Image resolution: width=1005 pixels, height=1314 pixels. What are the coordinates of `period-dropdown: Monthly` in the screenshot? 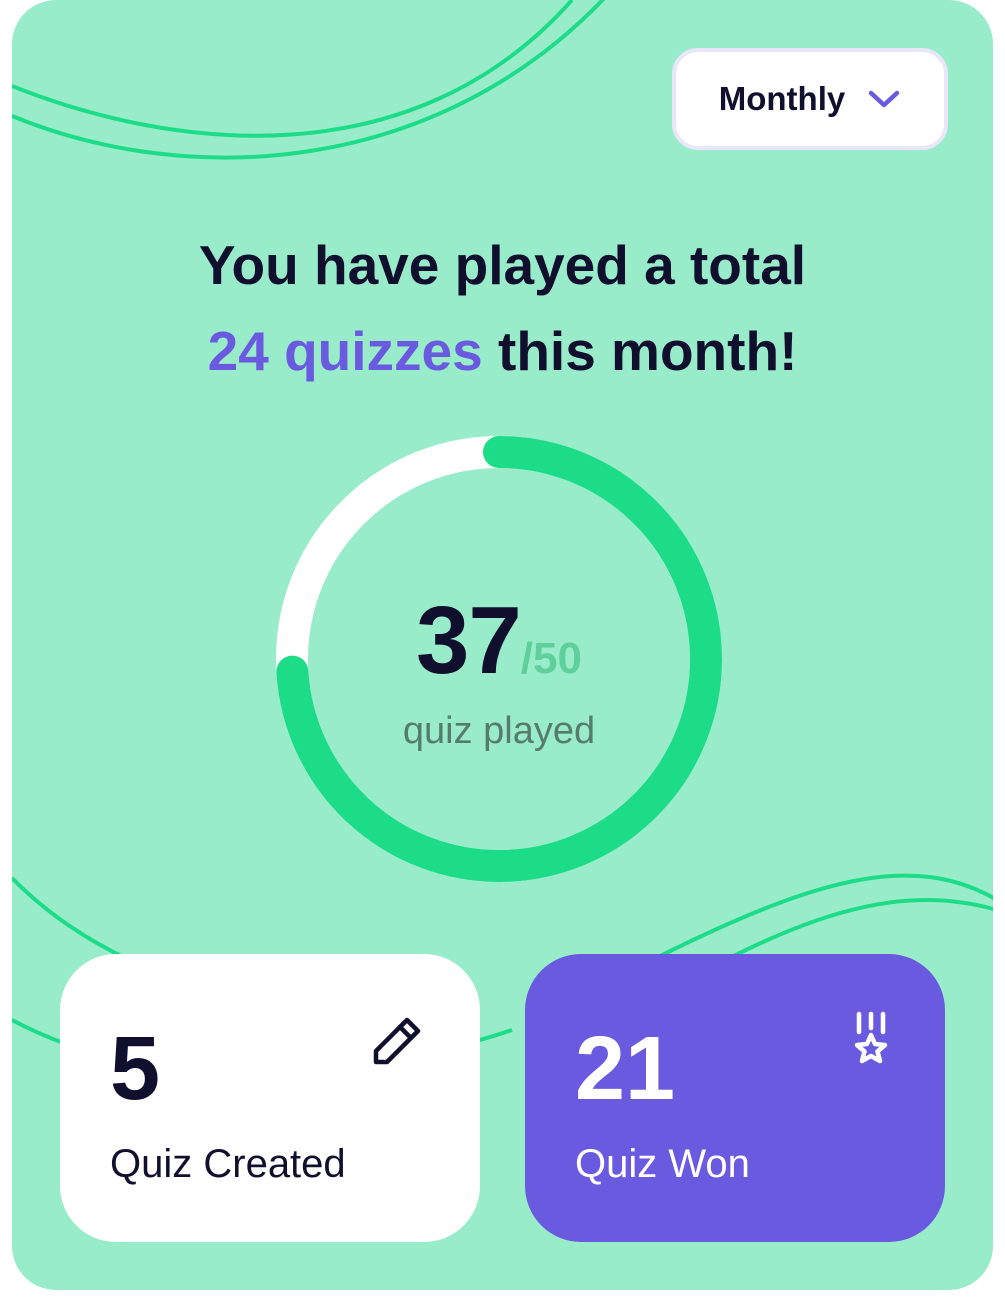 It's located at (810, 99).